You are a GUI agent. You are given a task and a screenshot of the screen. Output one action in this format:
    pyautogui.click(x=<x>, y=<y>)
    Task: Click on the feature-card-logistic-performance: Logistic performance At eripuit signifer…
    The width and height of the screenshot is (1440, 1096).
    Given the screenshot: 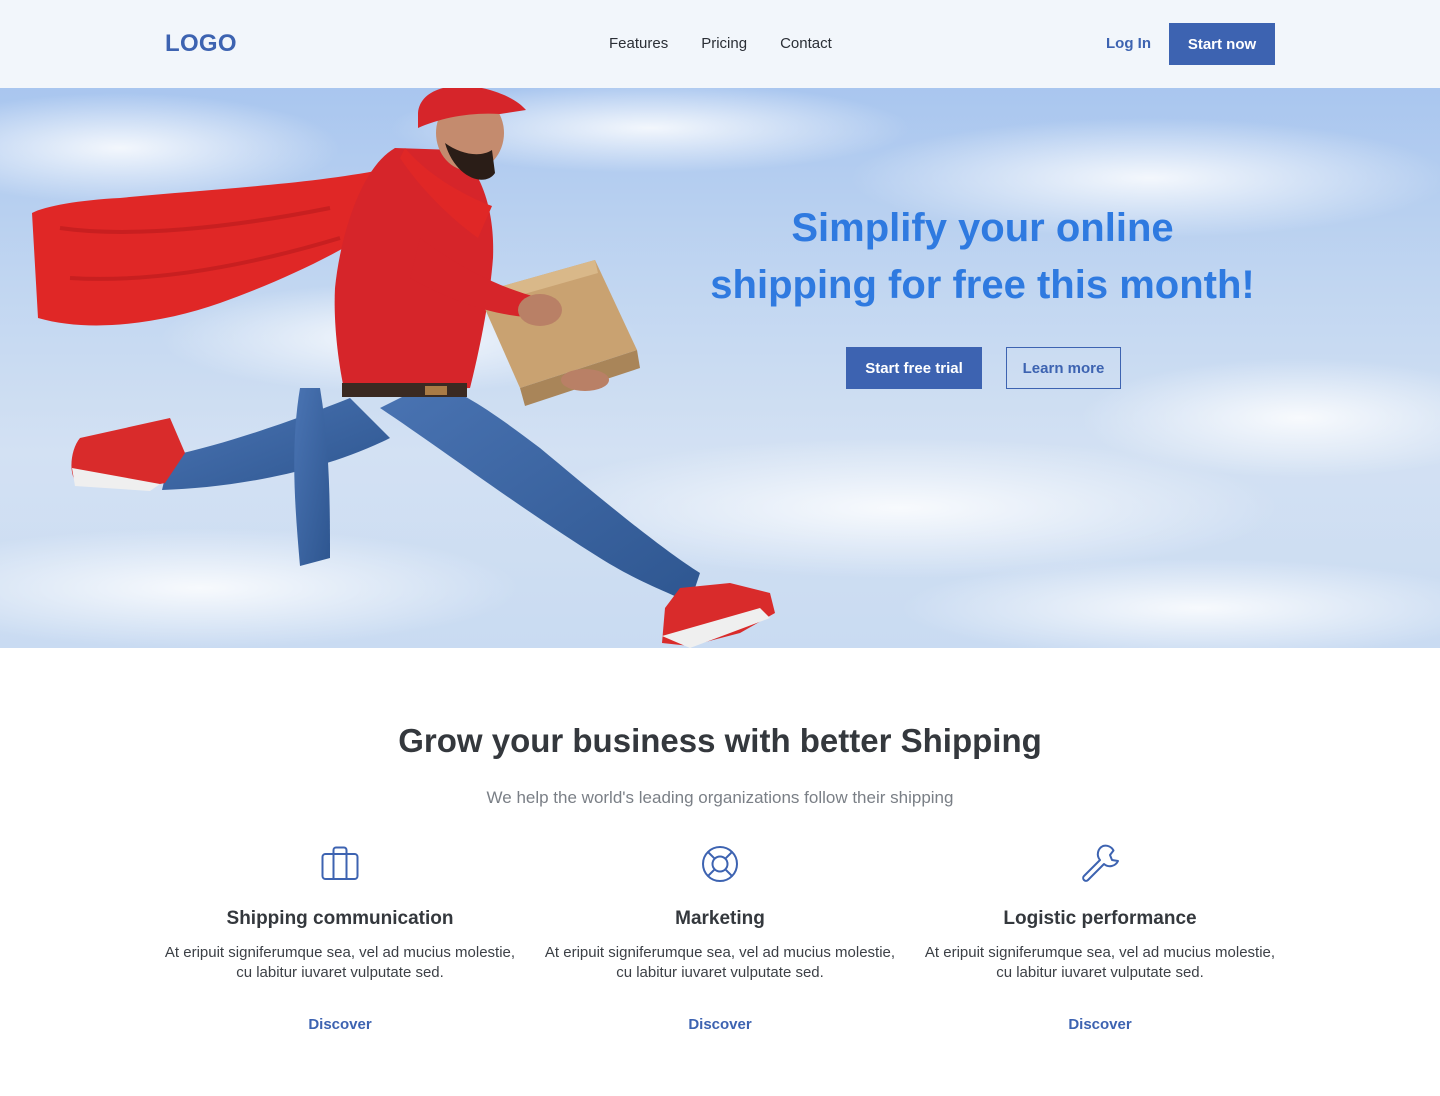 What is the action you would take?
    pyautogui.click(x=1100, y=938)
    